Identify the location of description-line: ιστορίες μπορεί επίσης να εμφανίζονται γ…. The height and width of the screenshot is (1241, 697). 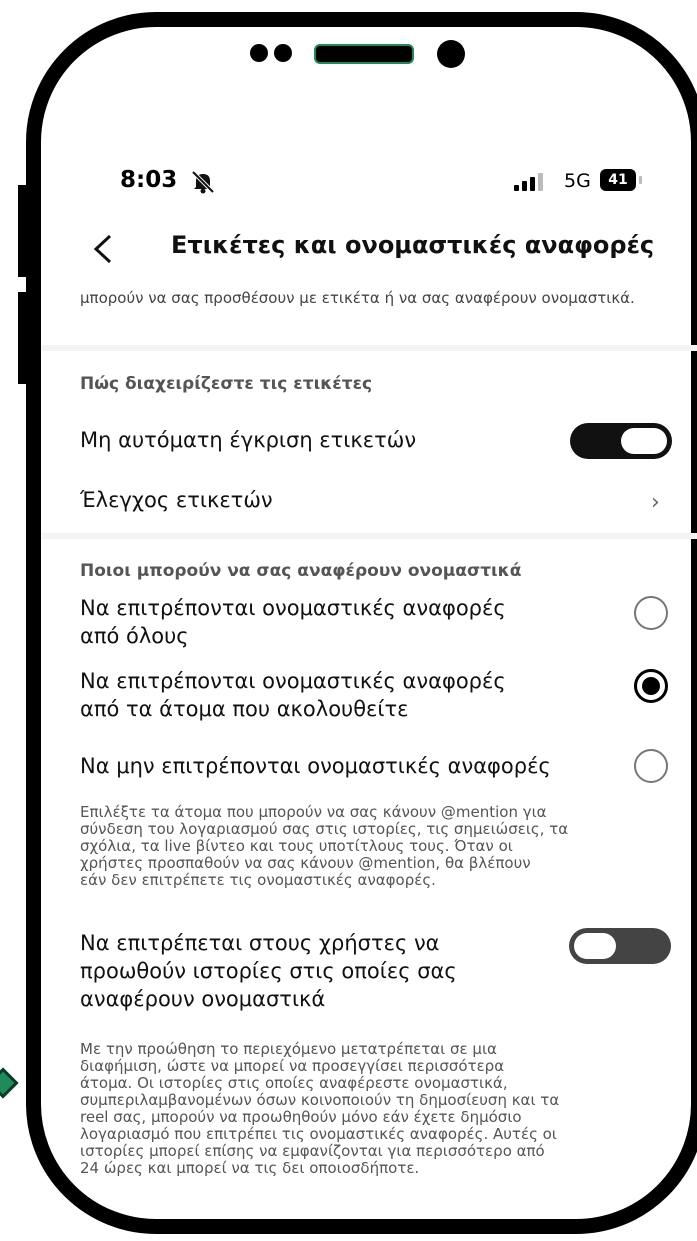
(312, 1151).